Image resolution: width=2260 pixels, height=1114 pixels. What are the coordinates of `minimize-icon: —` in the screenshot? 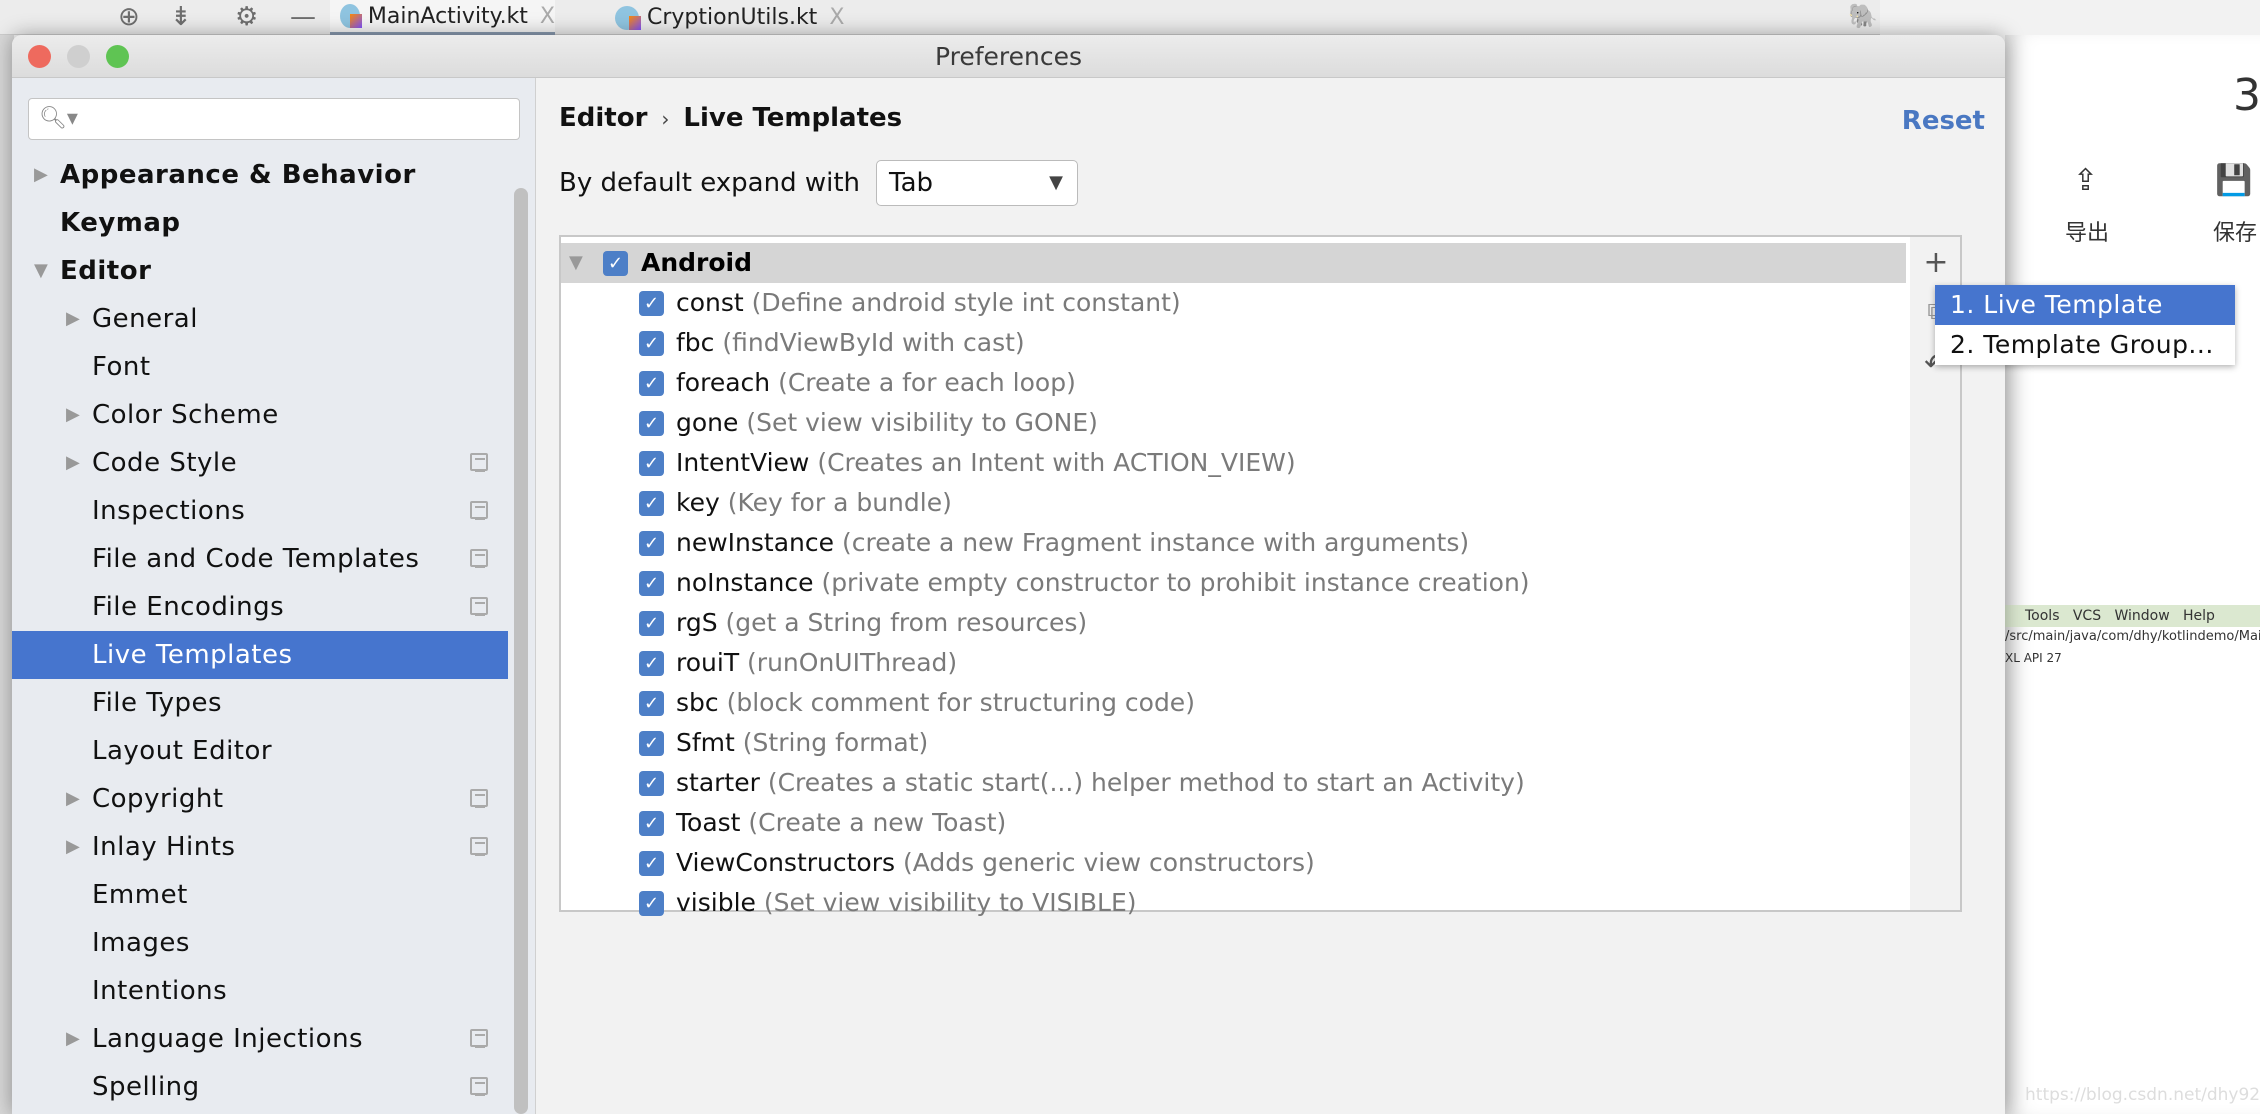 It's located at (303, 17).